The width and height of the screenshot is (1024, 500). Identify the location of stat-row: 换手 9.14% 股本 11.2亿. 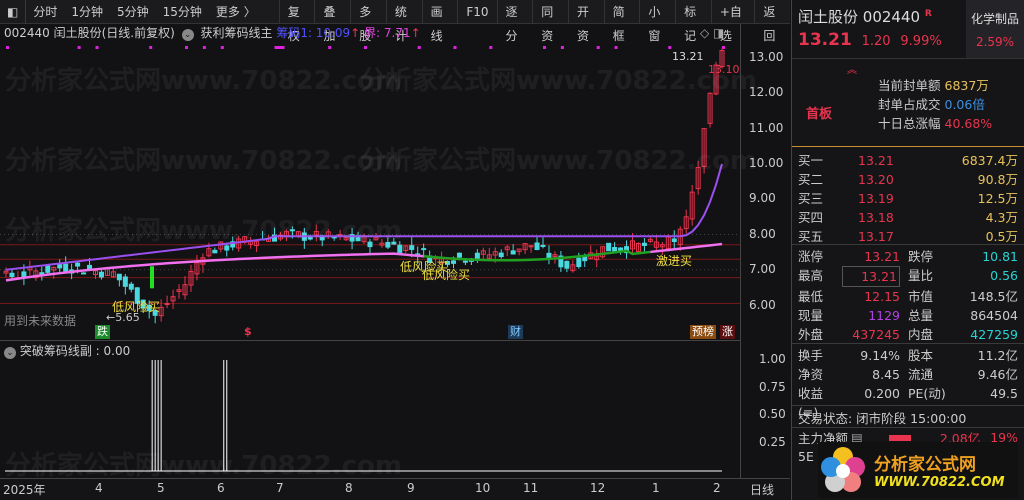
(908, 355).